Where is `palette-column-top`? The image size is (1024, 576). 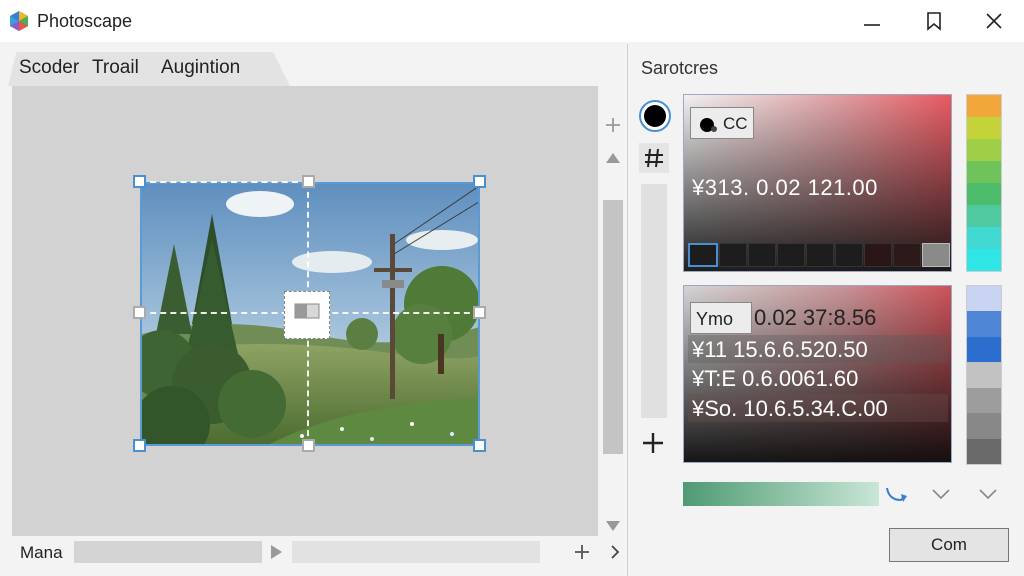
palette-column-top is located at coordinates (984, 183).